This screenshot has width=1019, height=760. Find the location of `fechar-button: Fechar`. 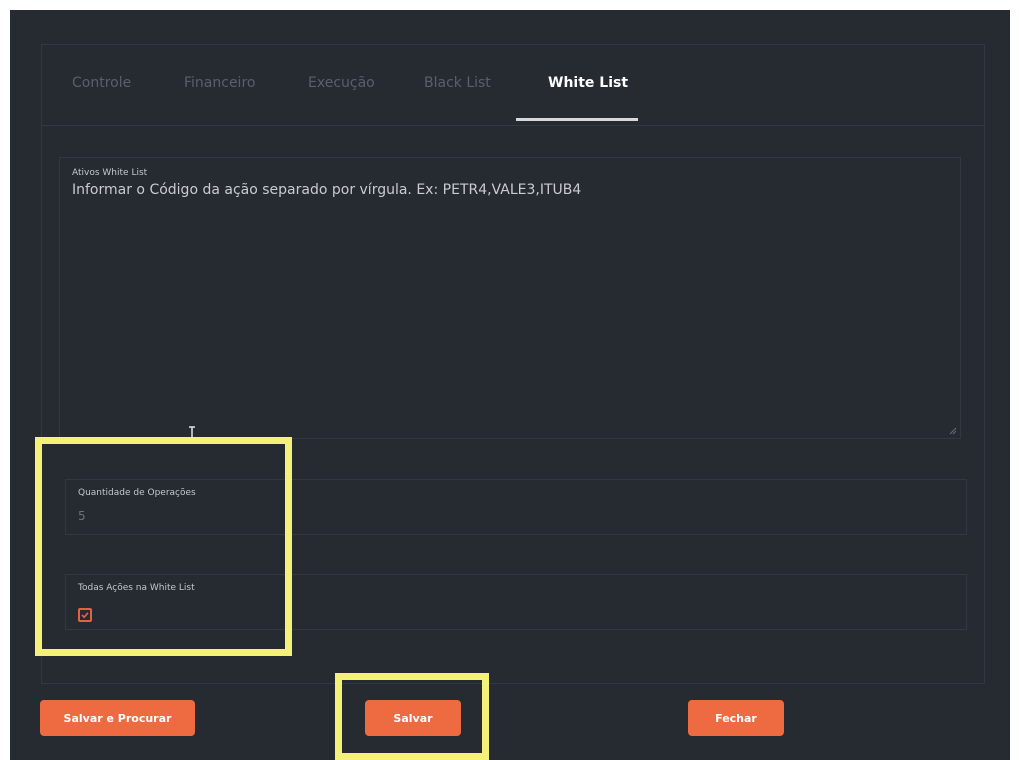

fechar-button: Fechar is located at coordinates (736, 718).